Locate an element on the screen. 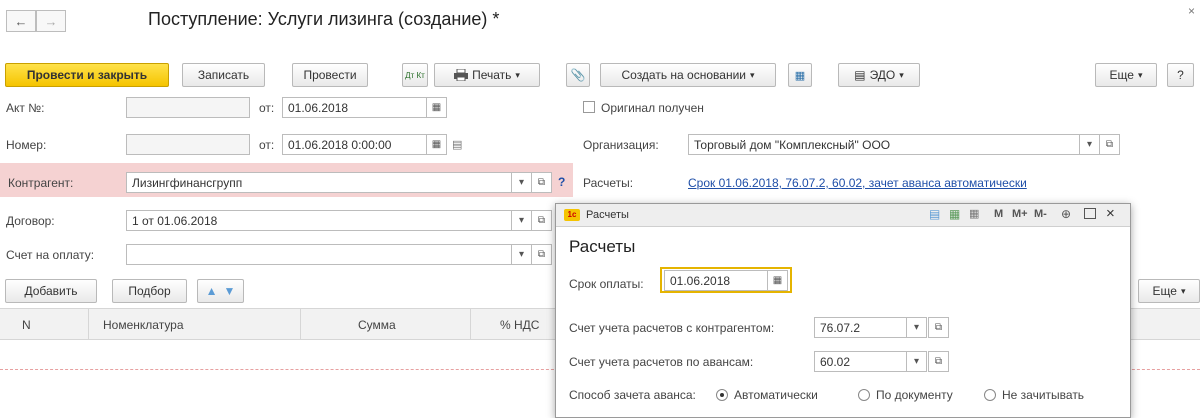  post-and-close-button: Провести и закрыть is located at coordinates (87, 75).